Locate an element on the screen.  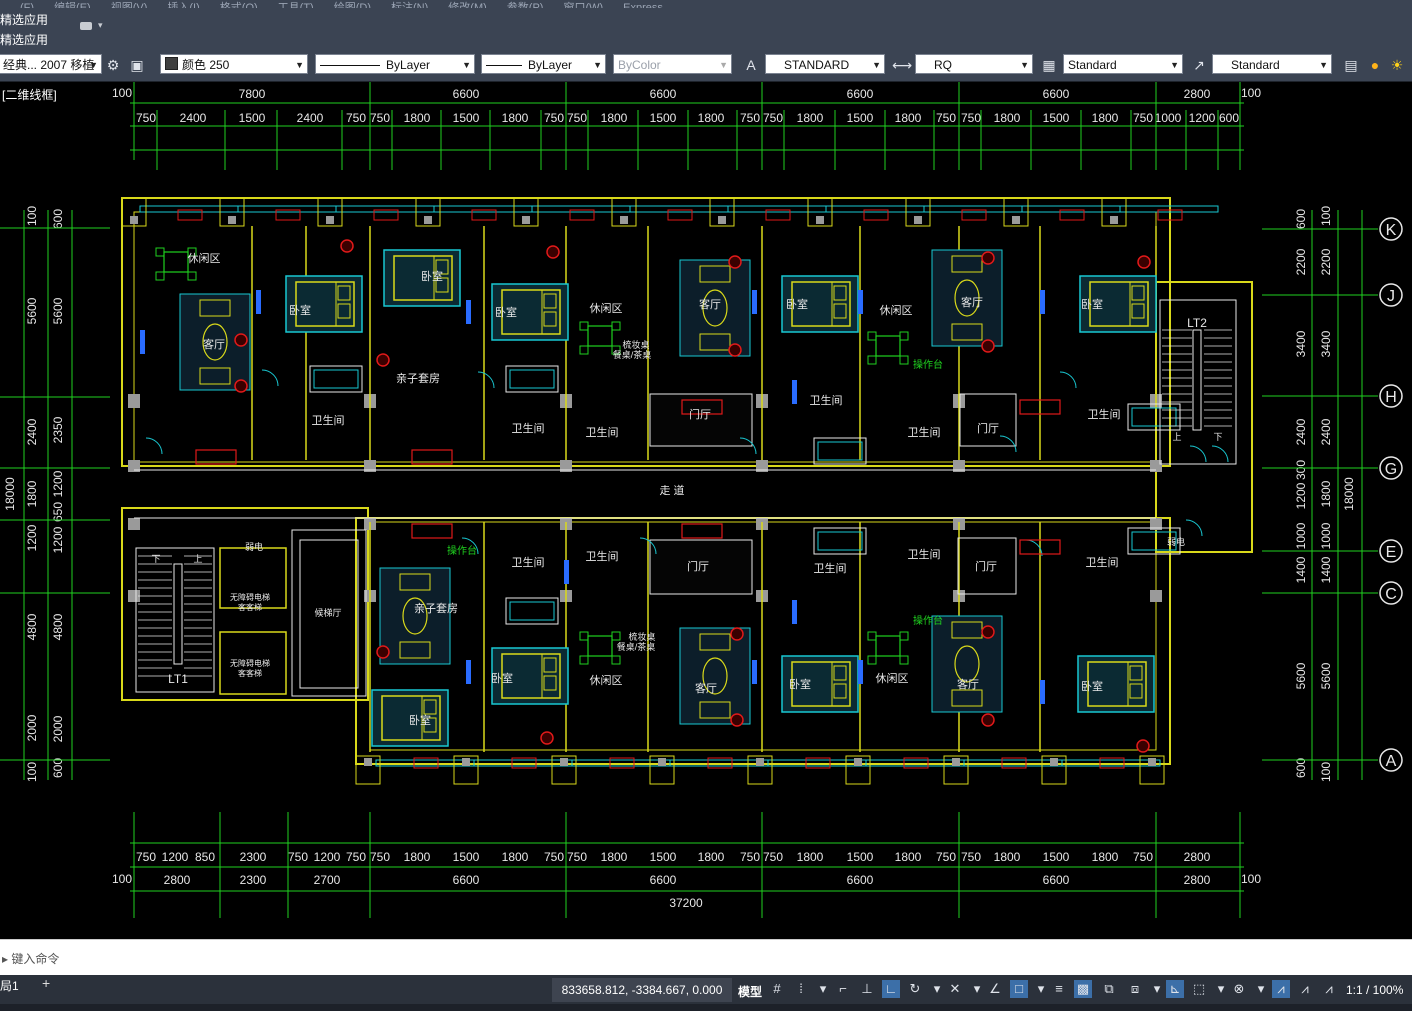
south-inner-wall is located at coordinates (763, 636).